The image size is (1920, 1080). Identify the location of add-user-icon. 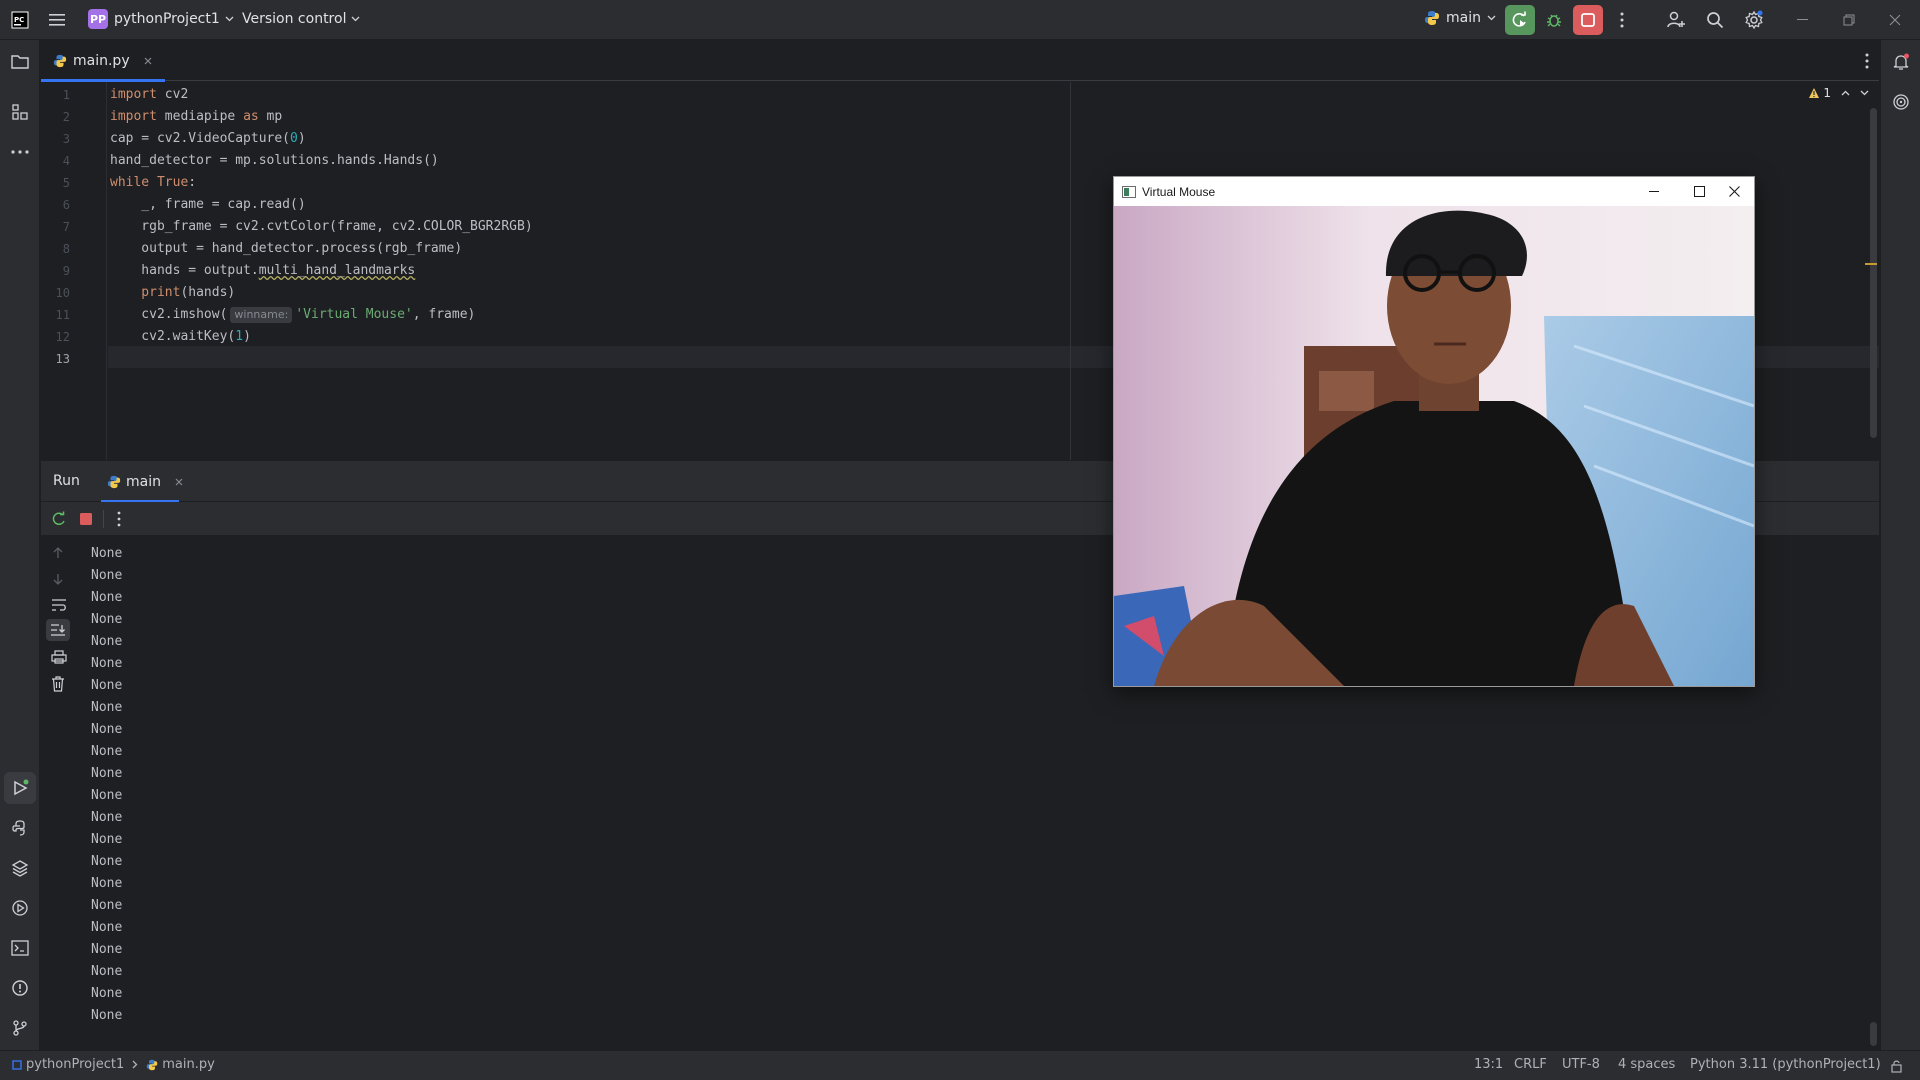
(1676, 19).